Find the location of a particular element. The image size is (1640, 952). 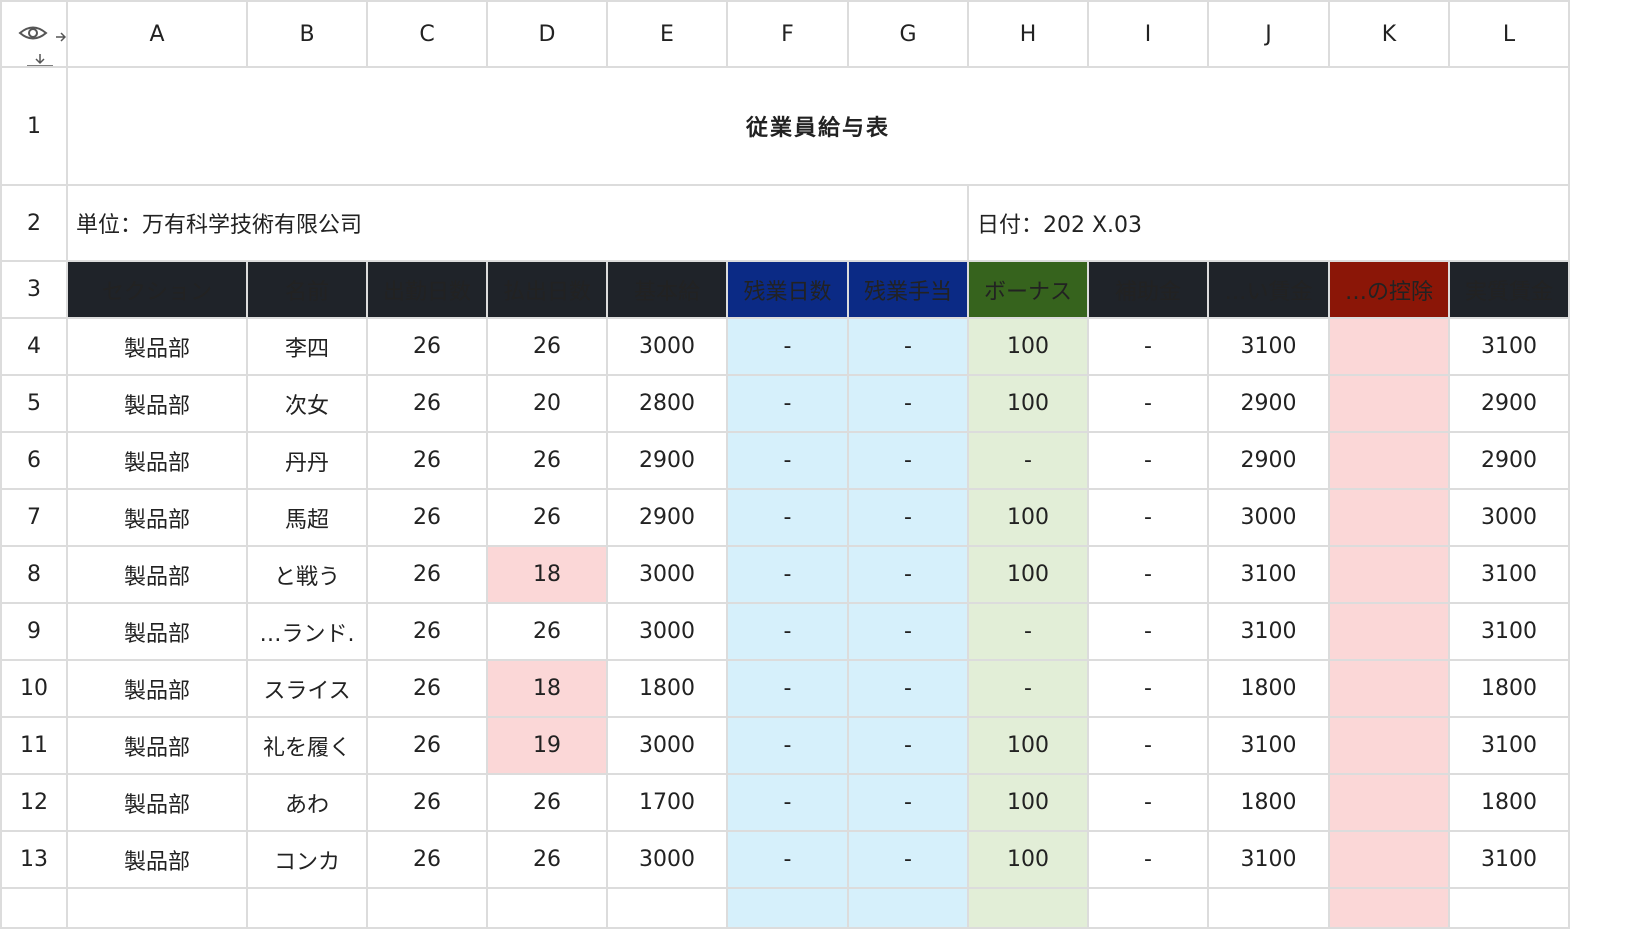

eye-icon is located at coordinates (33, 33).